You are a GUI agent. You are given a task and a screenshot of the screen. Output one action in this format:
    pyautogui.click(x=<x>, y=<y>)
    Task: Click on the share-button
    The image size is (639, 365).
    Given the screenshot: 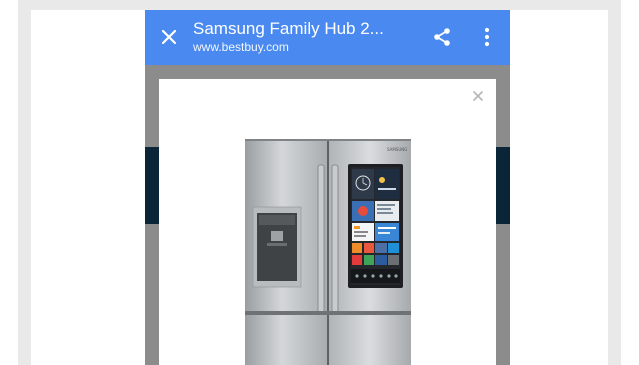 What is the action you would take?
    pyautogui.click(x=442, y=37)
    